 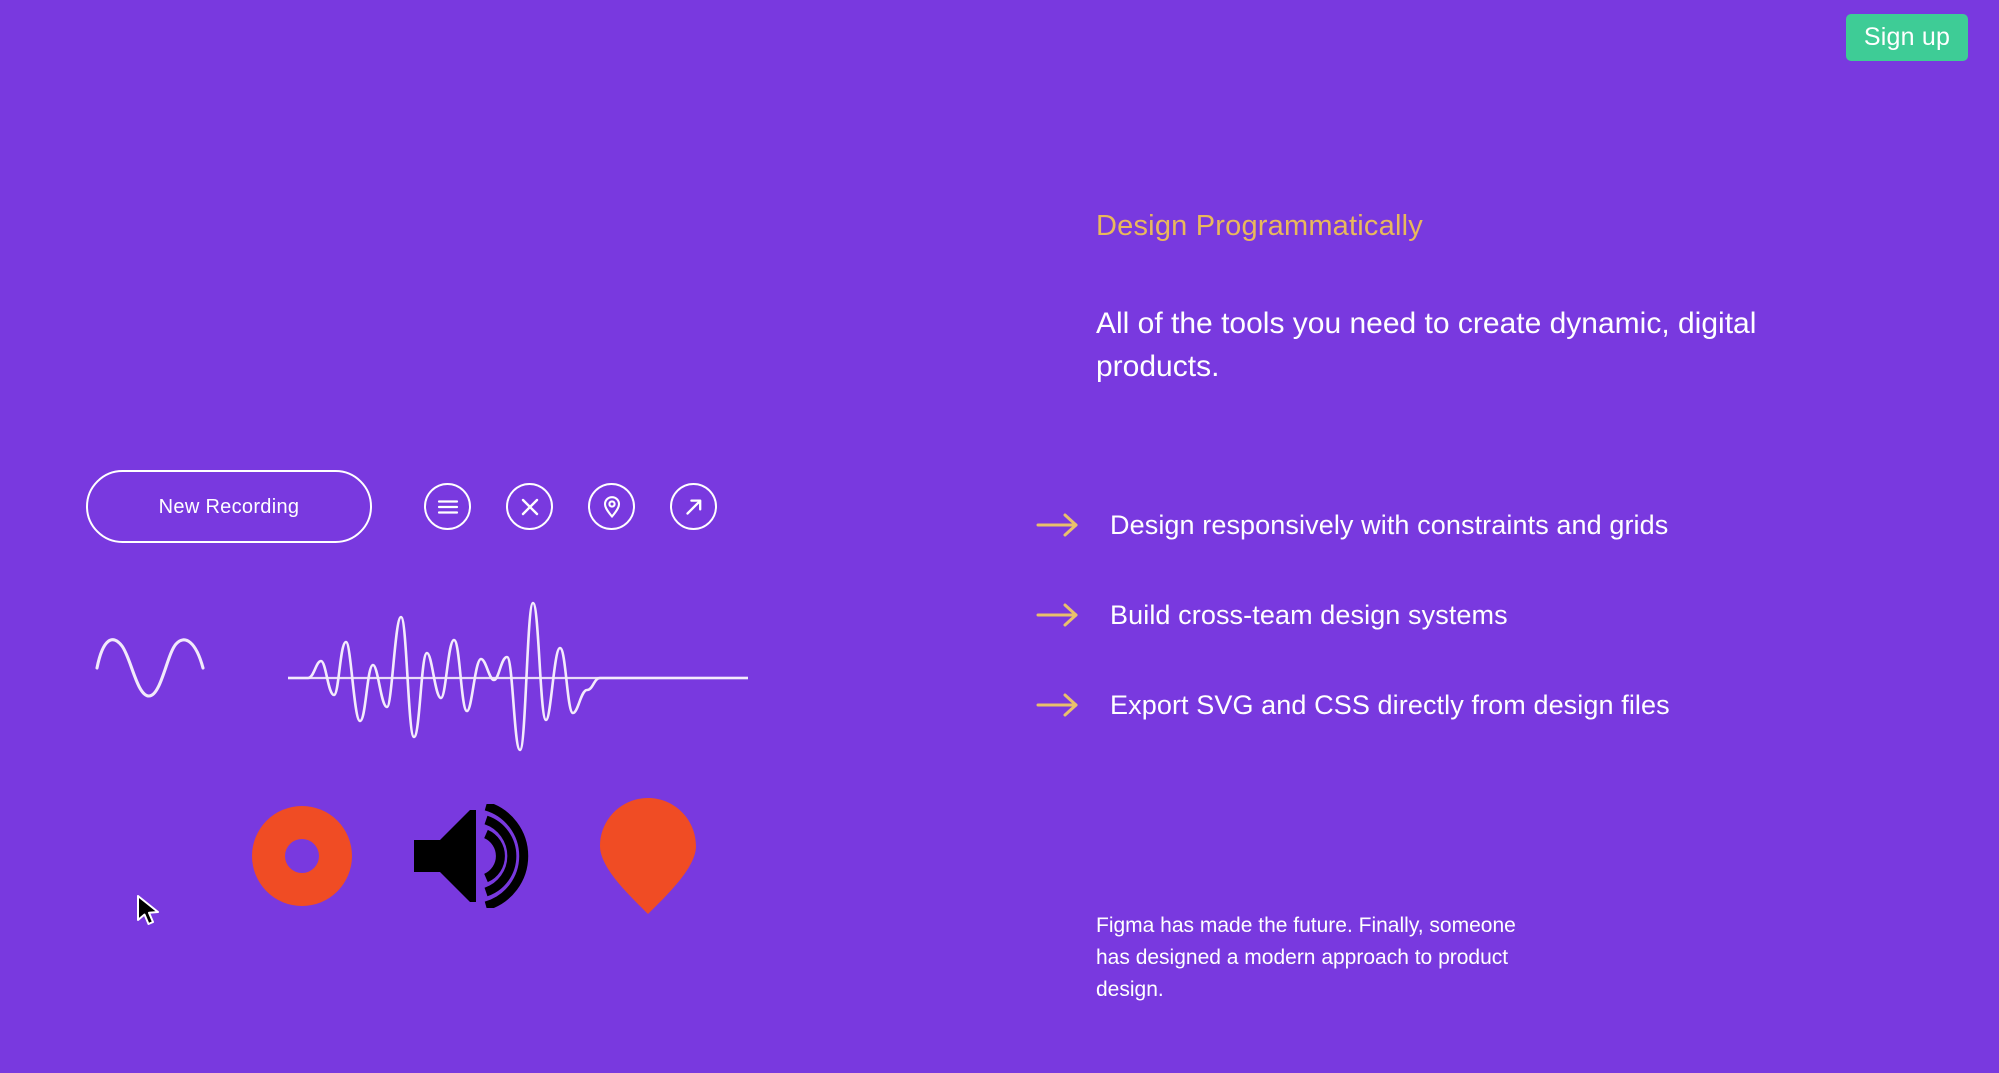 I want to click on hamburger-menu-icon, so click(x=447, y=506).